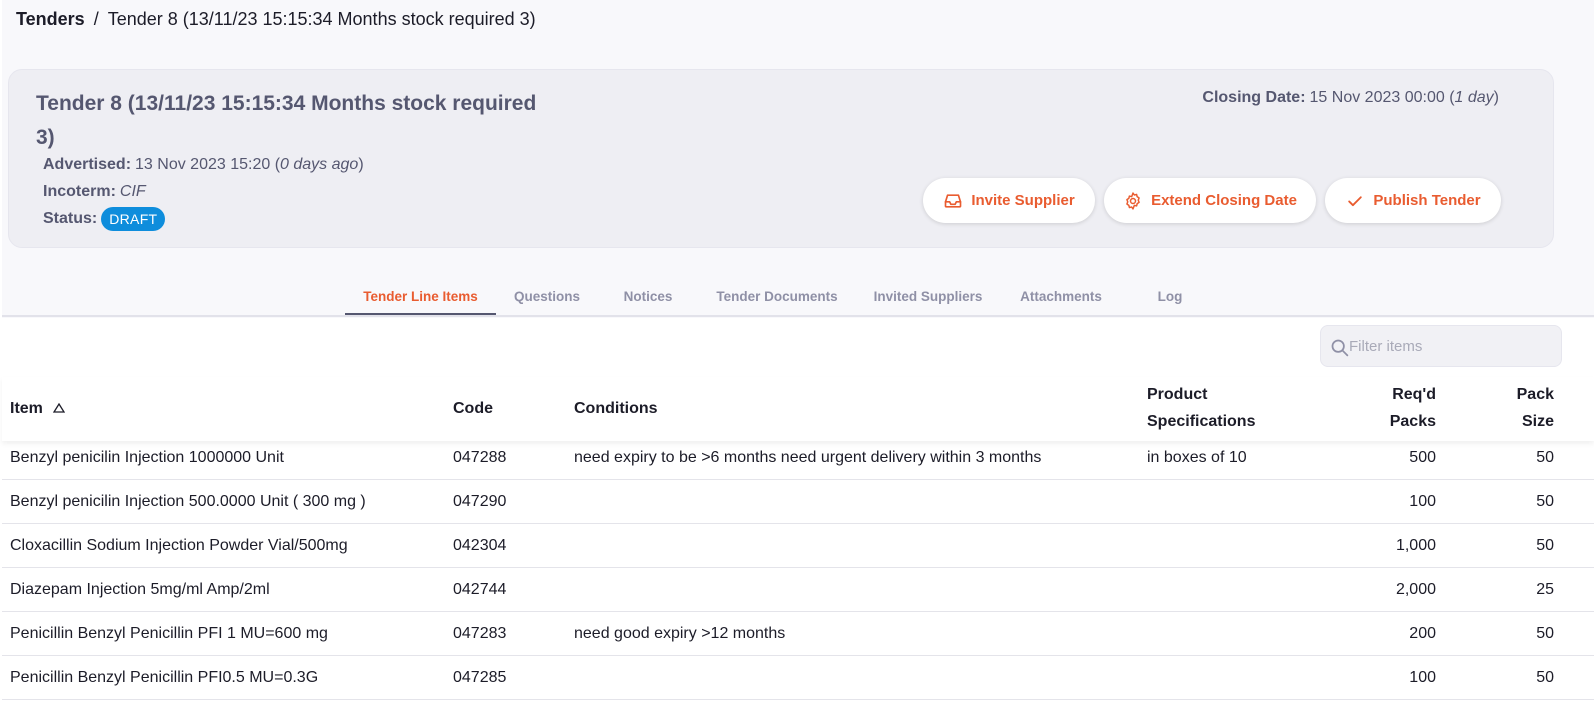 The image size is (1594, 714). I want to click on invite-supplier-label: Invite Supplier, so click(1023, 200).